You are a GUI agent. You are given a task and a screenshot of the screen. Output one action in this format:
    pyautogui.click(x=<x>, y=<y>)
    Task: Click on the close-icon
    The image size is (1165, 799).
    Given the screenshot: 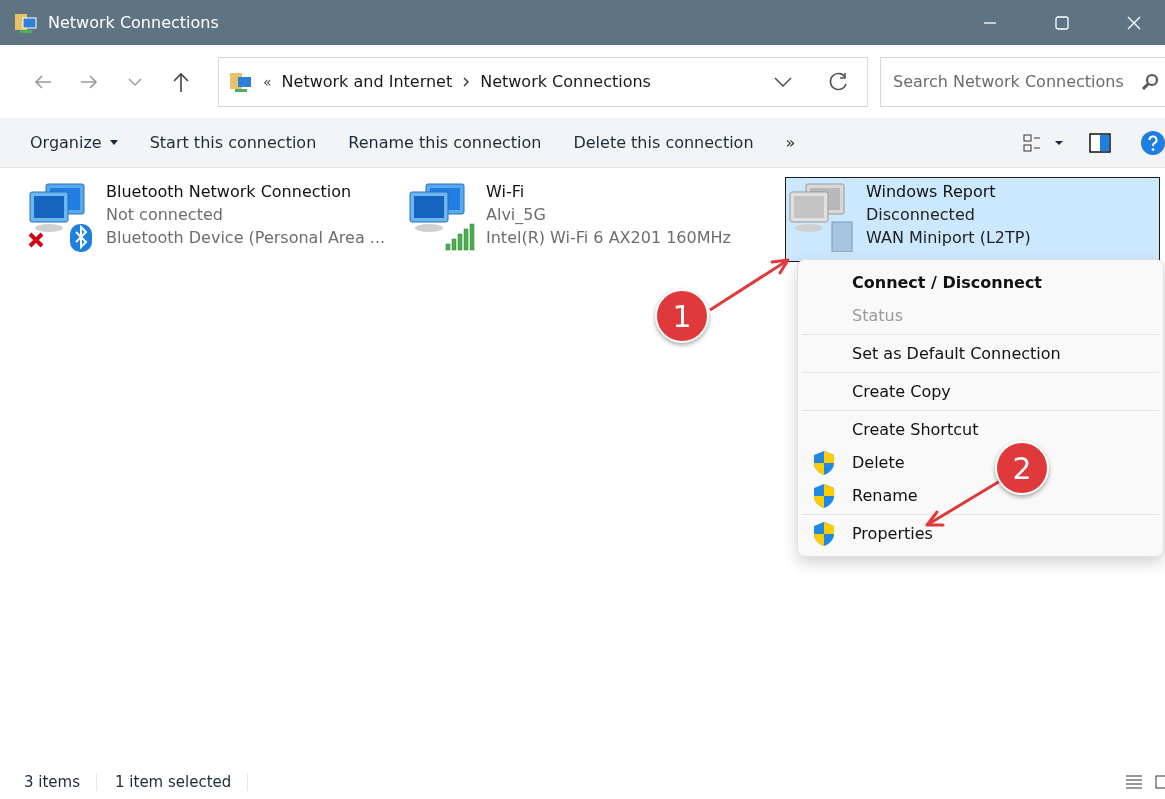 What is the action you would take?
    pyautogui.click(x=1134, y=22)
    